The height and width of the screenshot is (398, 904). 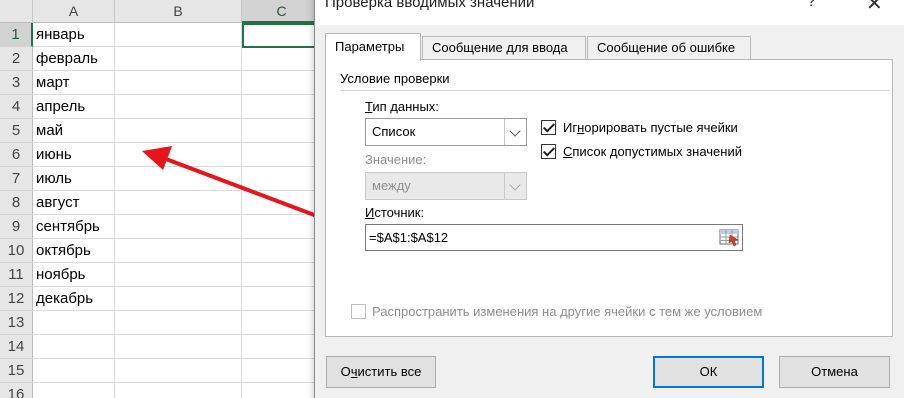 What do you see at coordinates (280, 35) in the screenshot?
I see `active-cell-c1` at bounding box center [280, 35].